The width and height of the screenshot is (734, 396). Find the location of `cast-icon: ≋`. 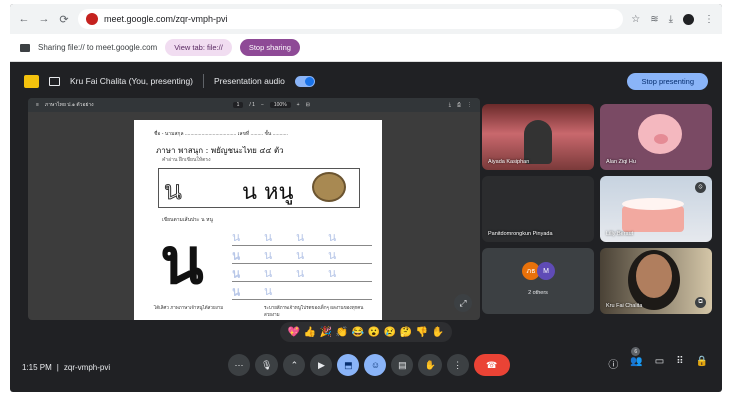

cast-icon: ≋ is located at coordinates (654, 19).